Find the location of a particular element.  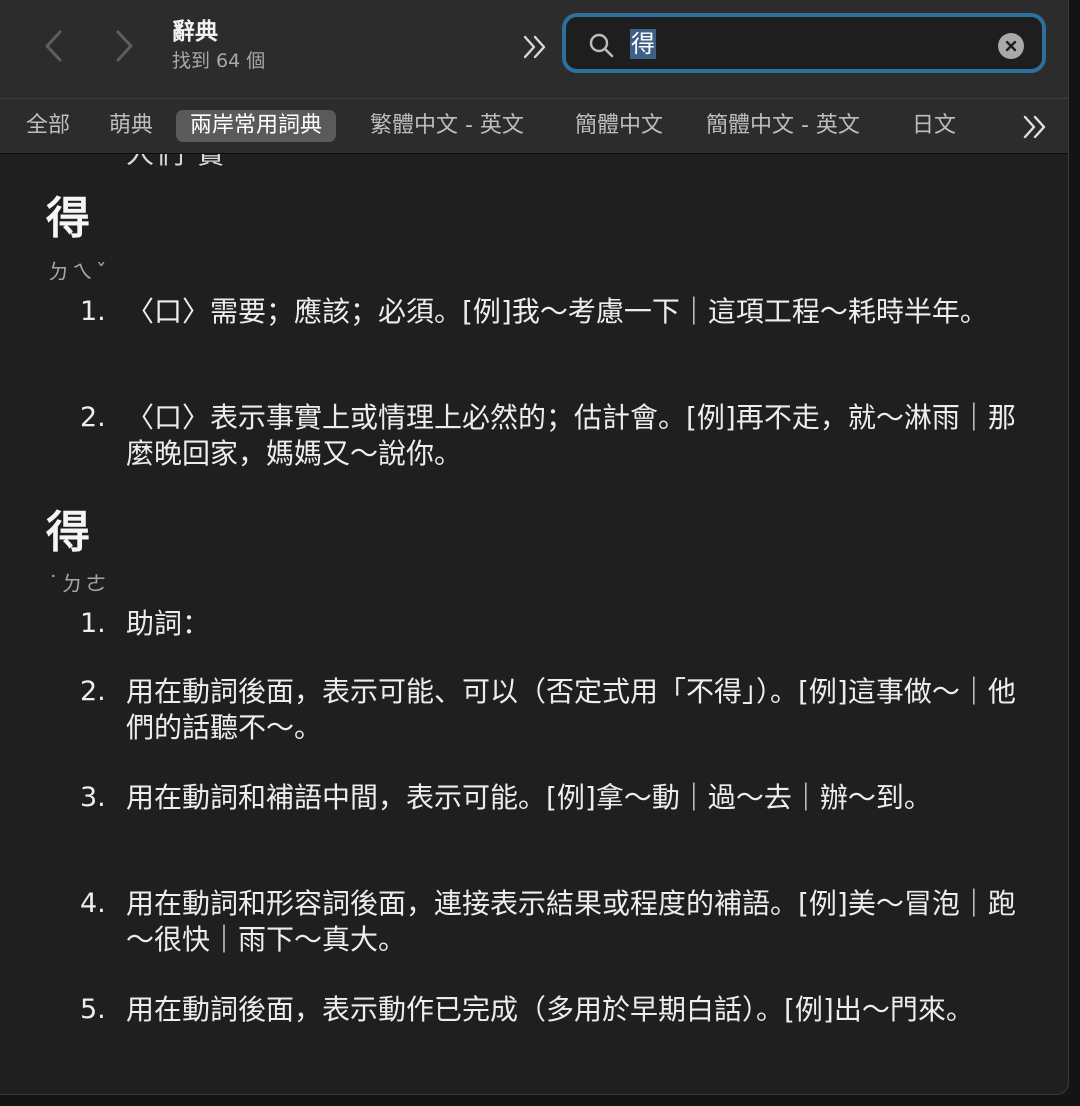

tab-japanese: 日文 is located at coordinates (934, 126).